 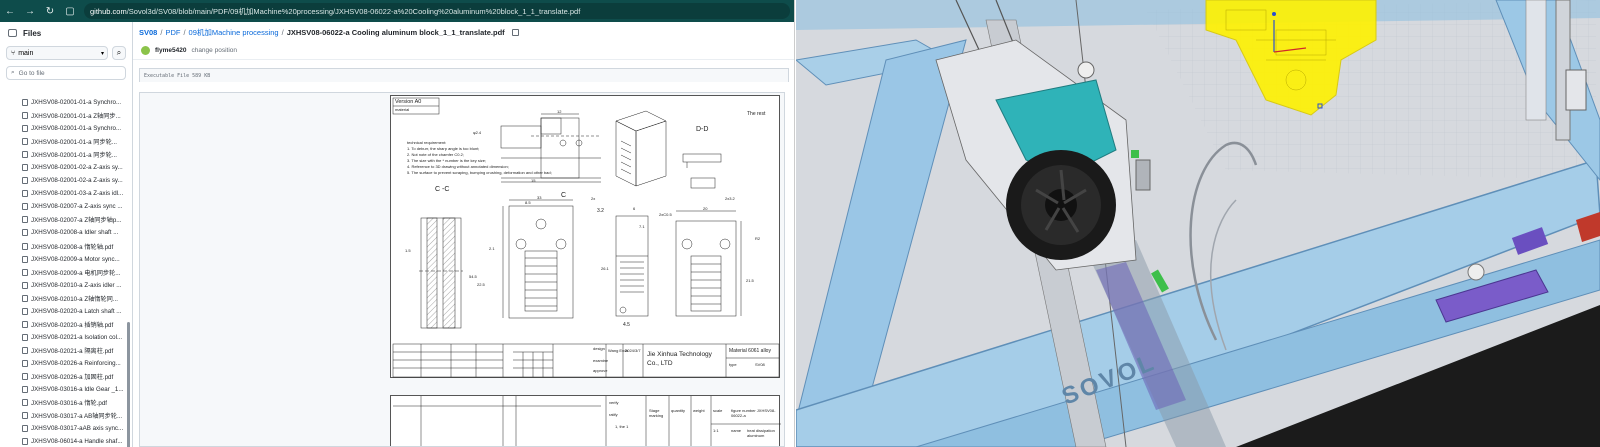 I want to click on sidebar-toggle-icon, so click(x=12, y=33).